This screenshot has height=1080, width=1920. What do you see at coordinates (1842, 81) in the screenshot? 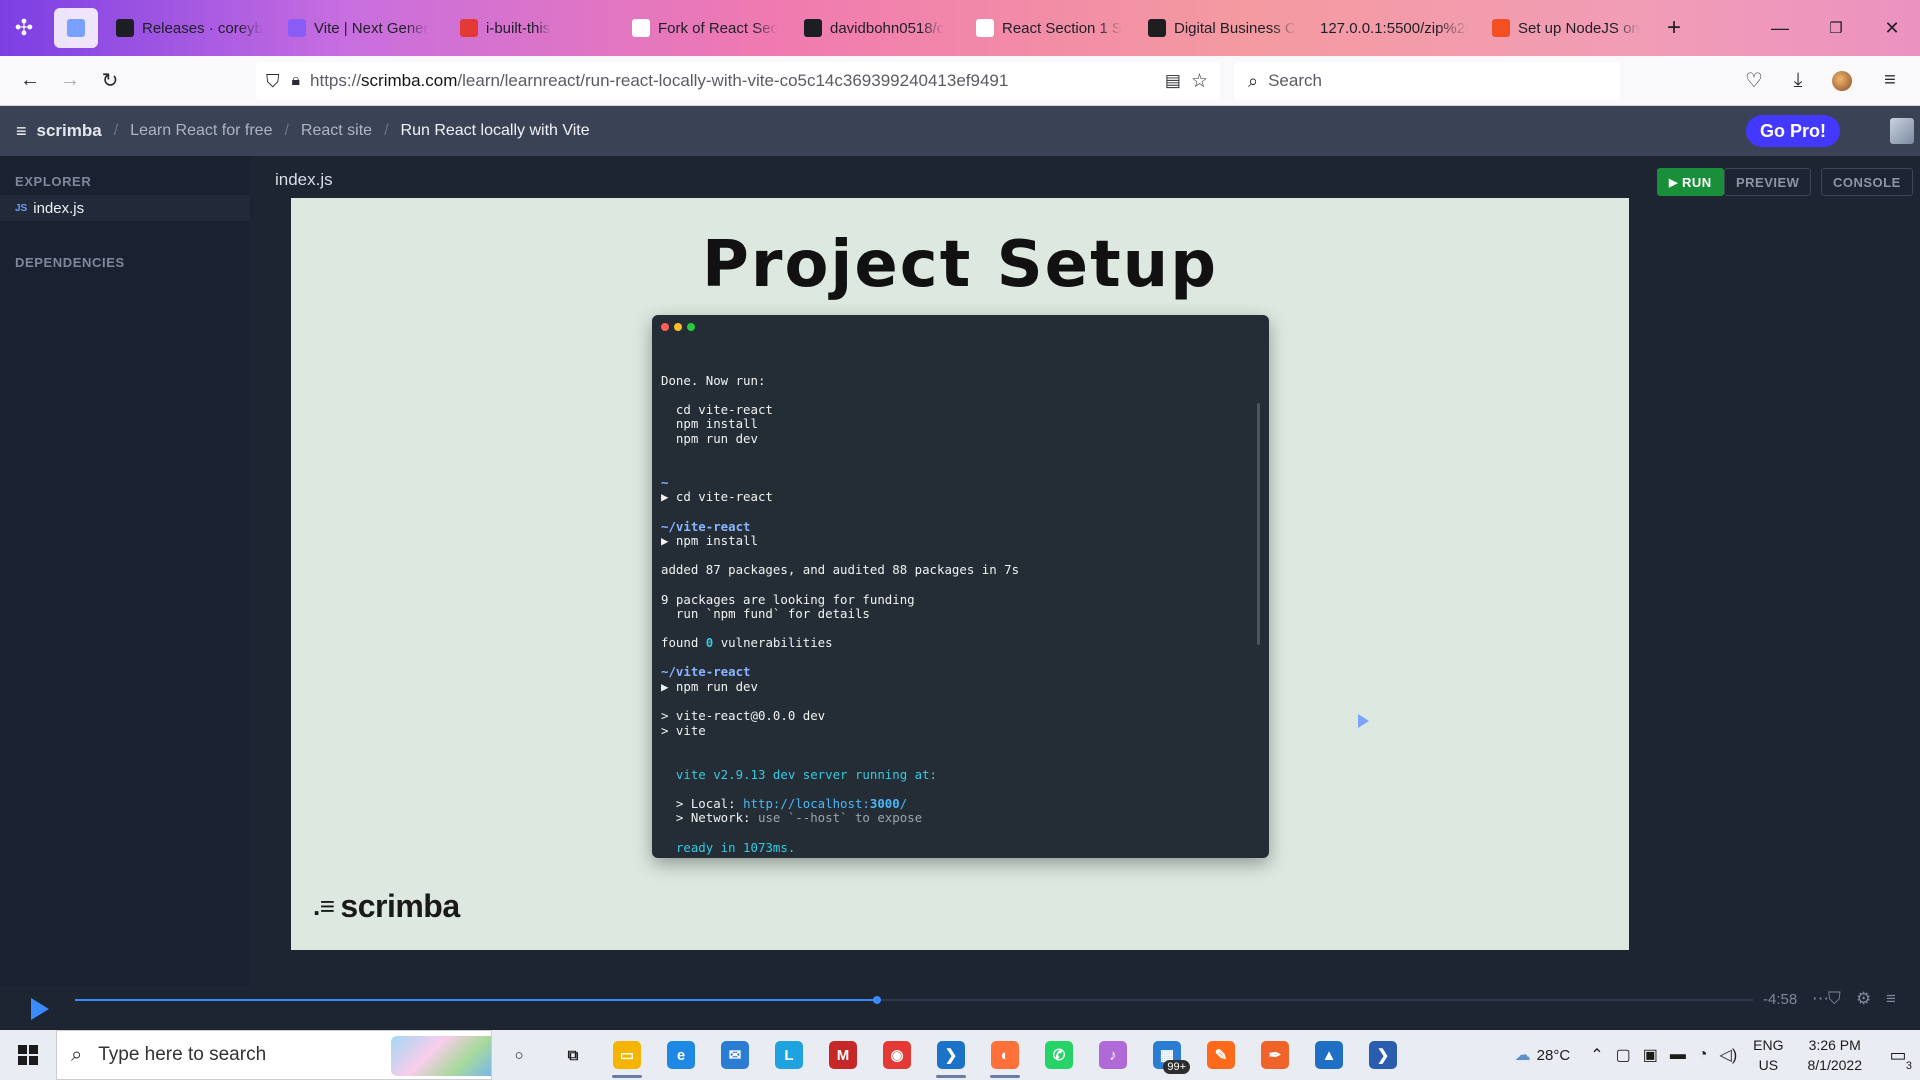
I see `account-avatar-icon` at bounding box center [1842, 81].